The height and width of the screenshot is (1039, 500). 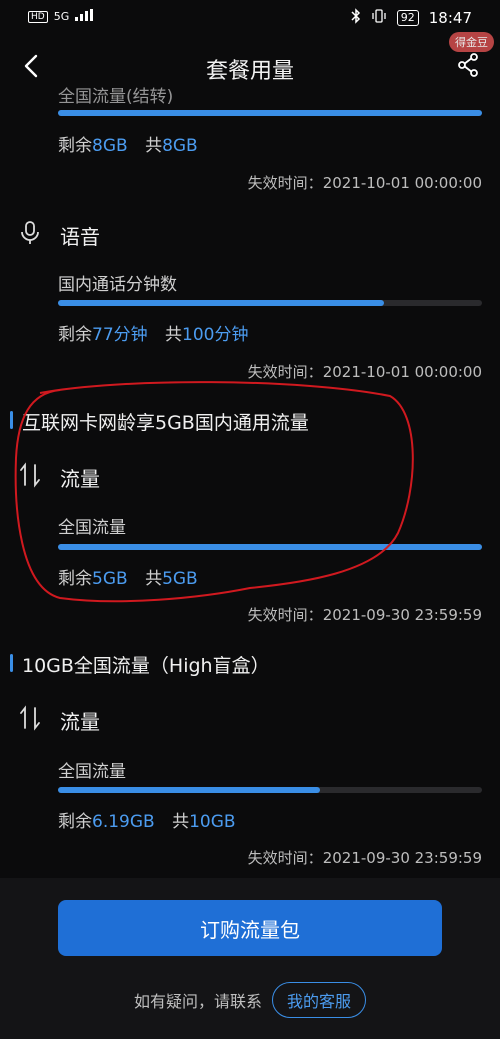 I want to click on item-label: 全国流量(结转), so click(x=116, y=97).